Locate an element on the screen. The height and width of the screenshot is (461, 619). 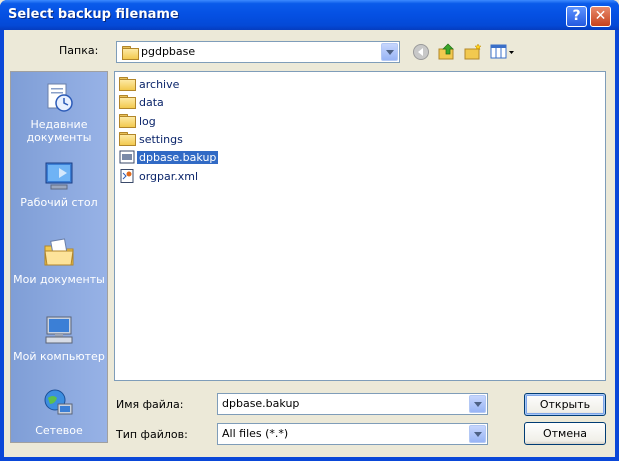
list-item: archive is located at coordinates (150, 84).